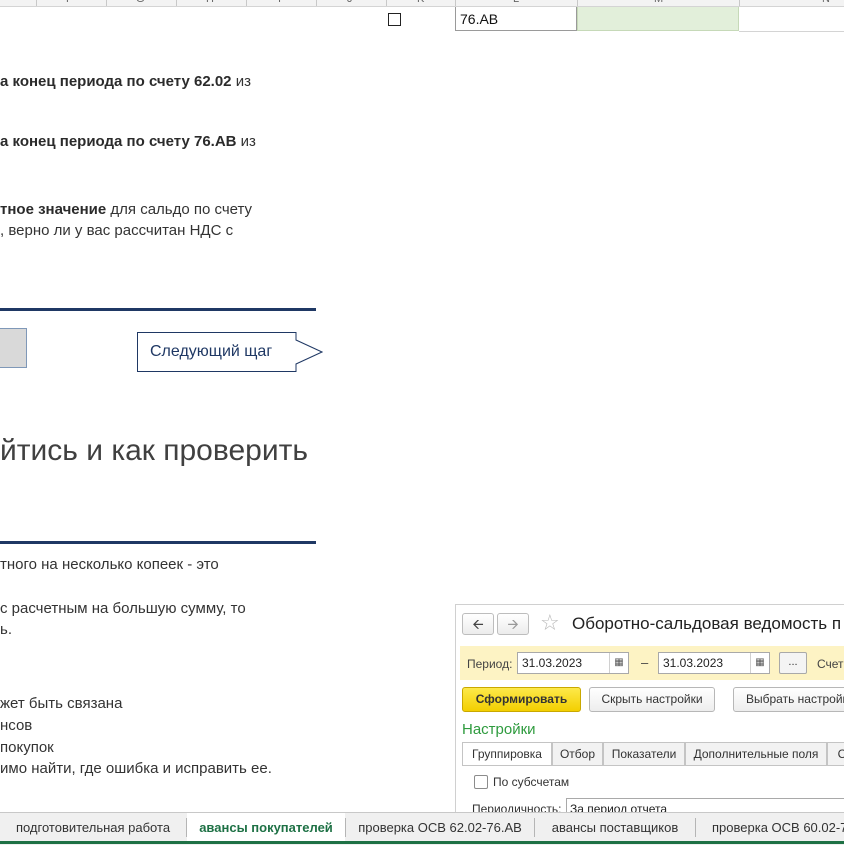 This screenshot has height=845, width=844. I want to click on text-line-calc-value: тное значение для сальдо по счету, so click(126, 209).